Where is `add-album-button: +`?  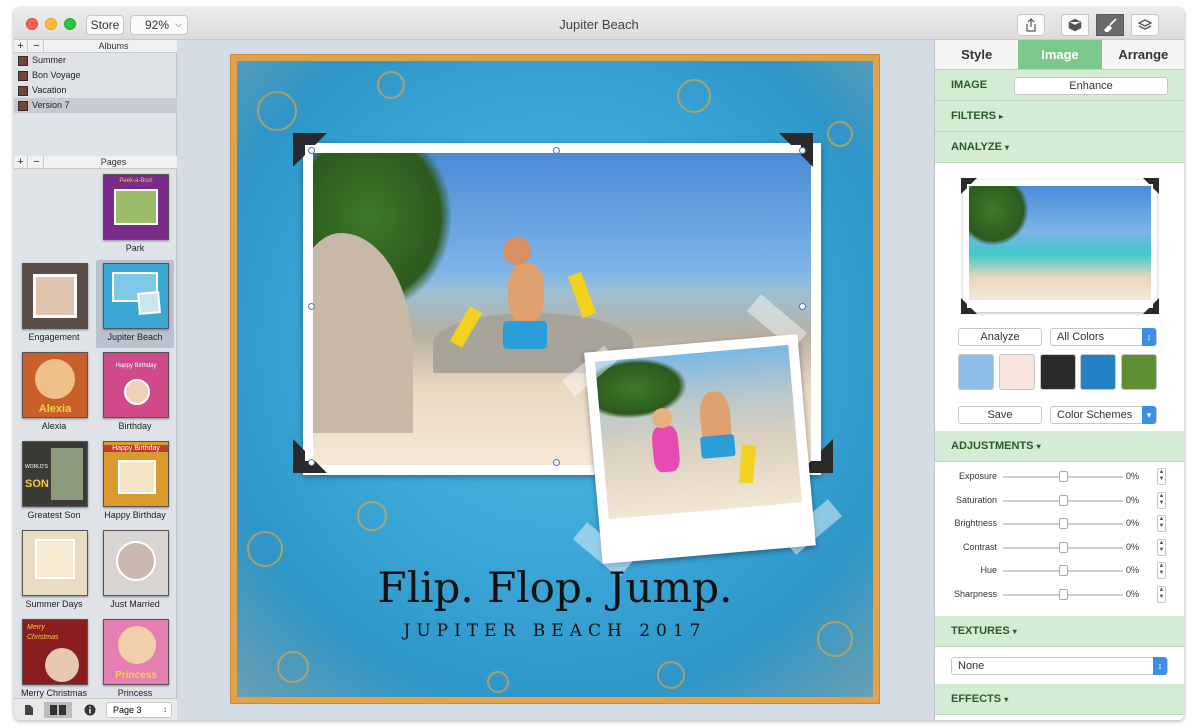
add-album-button: + is located at coordinates (21, 46).